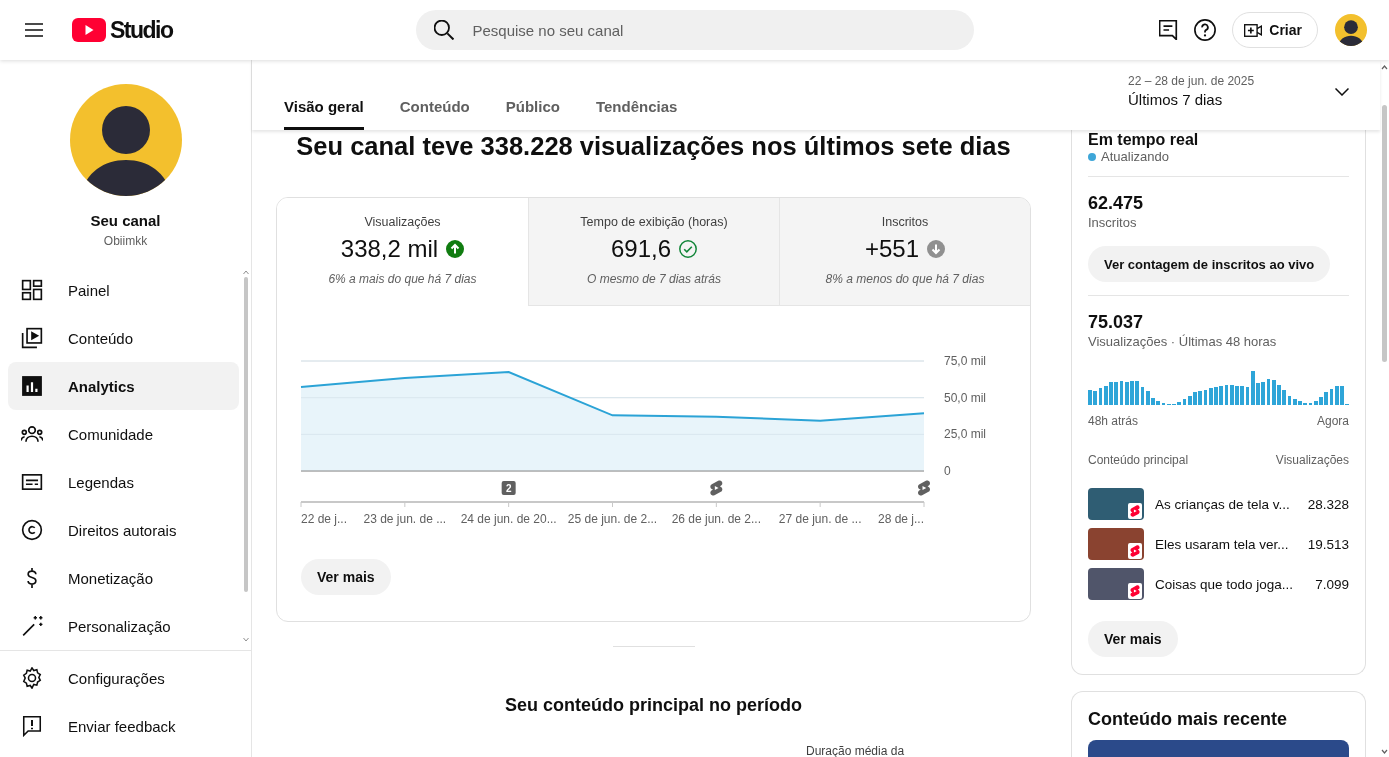  Describe the element at coordinates (125, 221) in the screenshot. I see `channel-title: Seu canal` at that location.